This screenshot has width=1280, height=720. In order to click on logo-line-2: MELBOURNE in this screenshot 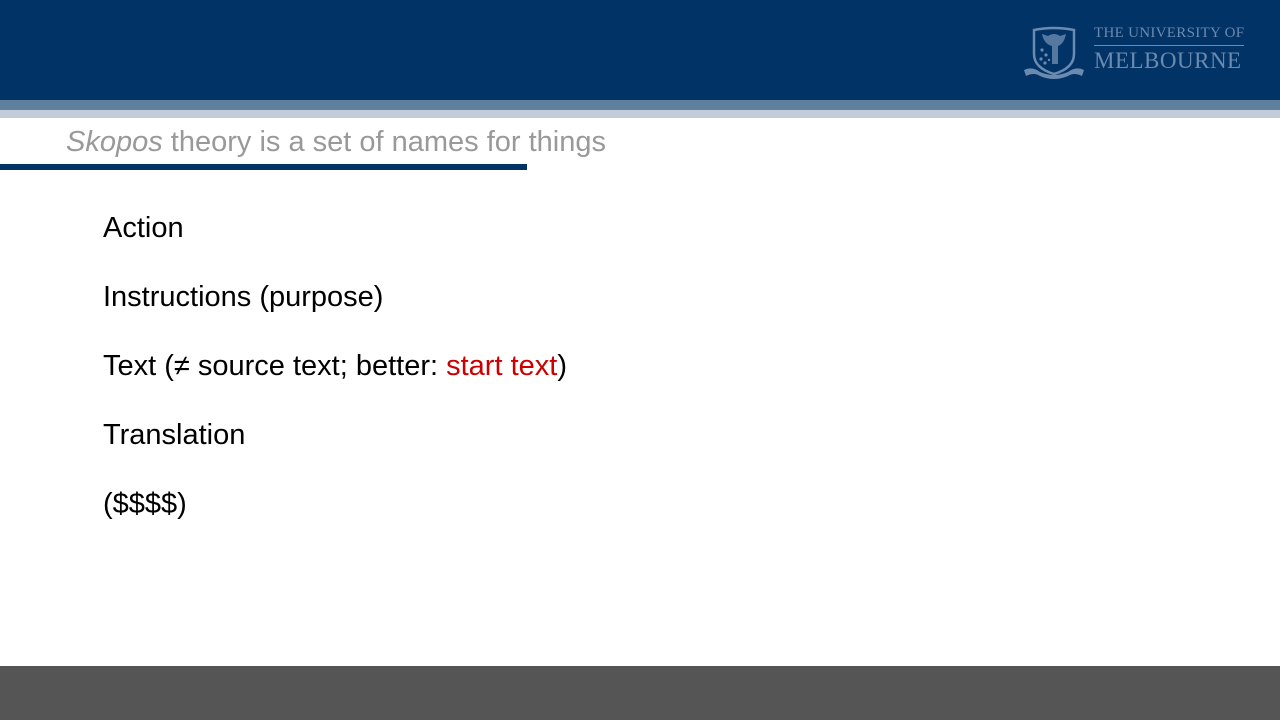, I will do `click(1168, 60)`.